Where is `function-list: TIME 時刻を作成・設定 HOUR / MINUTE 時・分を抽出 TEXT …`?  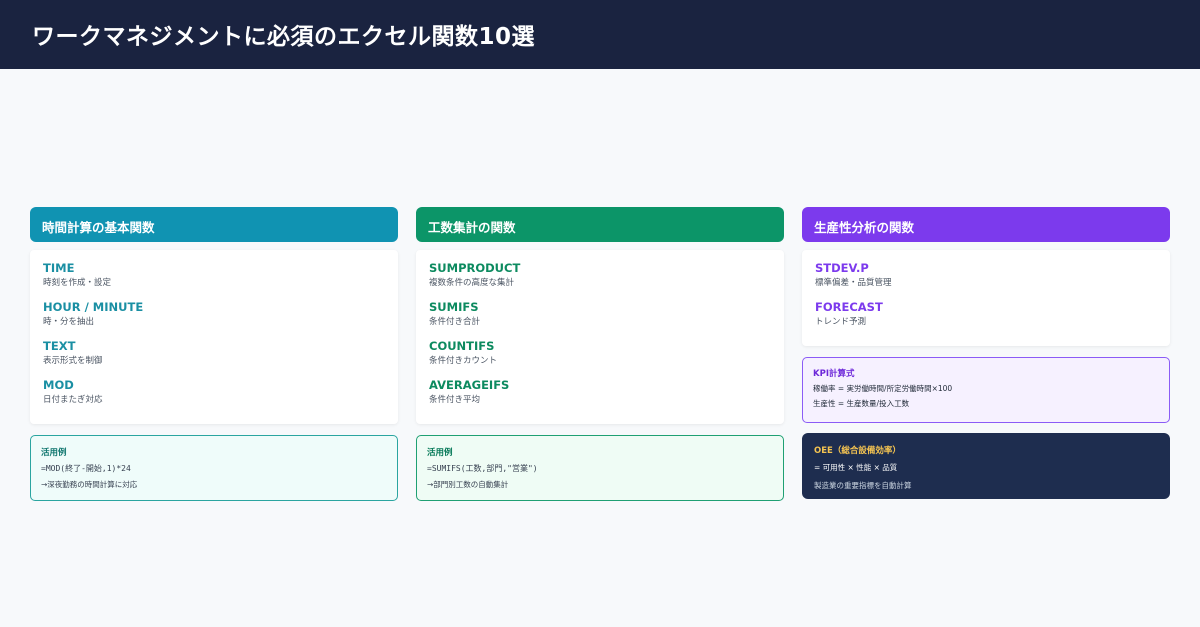
function-list: TIME 時刻を作成・設定 HOUR / MINUTE 時・分を抽出 TEXT … is located at coordinates (214, 337).